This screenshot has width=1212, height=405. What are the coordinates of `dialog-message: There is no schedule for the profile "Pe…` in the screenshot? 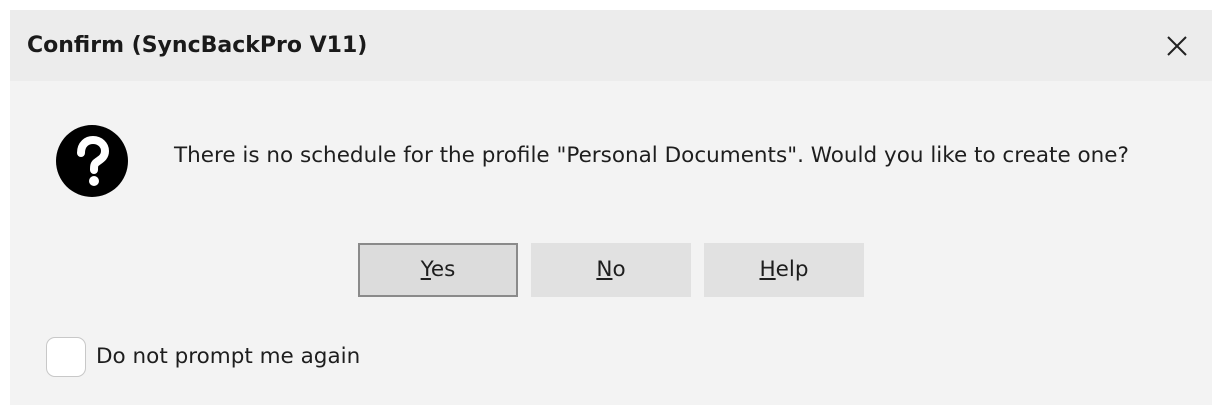 It's located at (651, 155).